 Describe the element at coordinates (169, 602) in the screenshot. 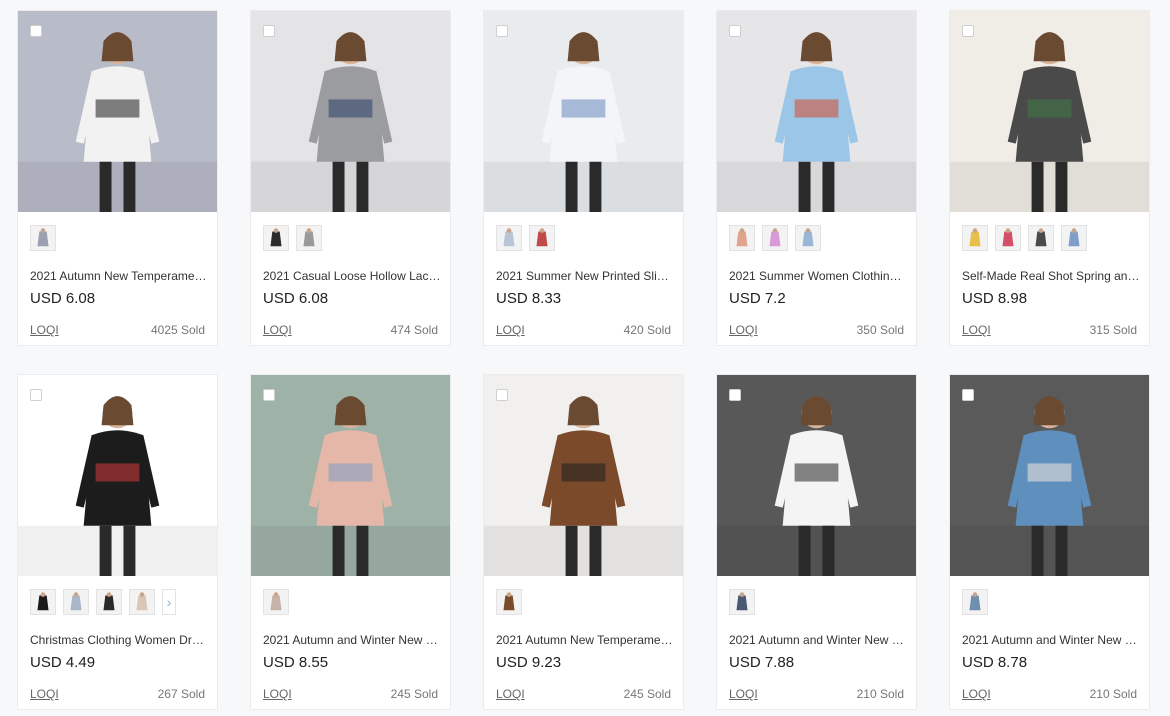

I see `chevron-right-icon: ›` at that location.